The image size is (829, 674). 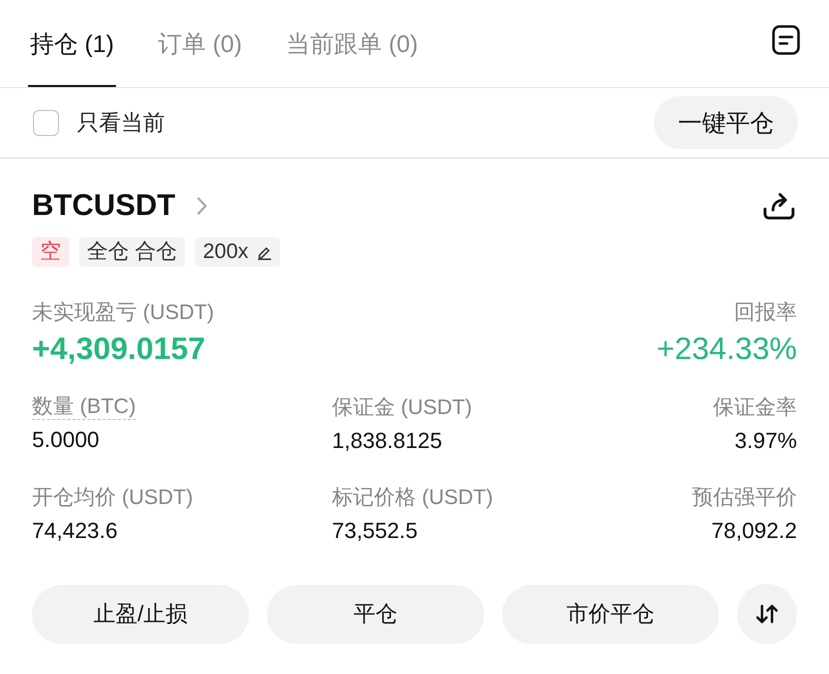 What do you see at coordinates (375, 614) in the screenshot?
I see `action-button: 平仓` at bounding box center [375, 614].